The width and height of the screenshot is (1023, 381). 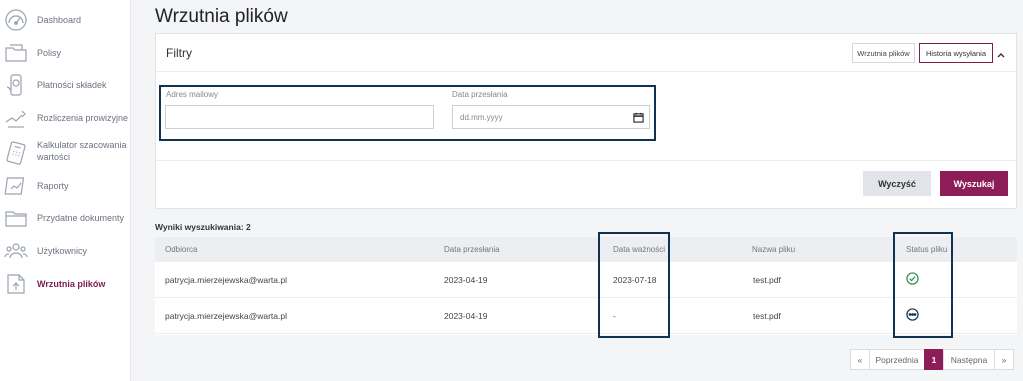 I want to click on sidebar-item-label: Polisy, so click(x=49, y=53).